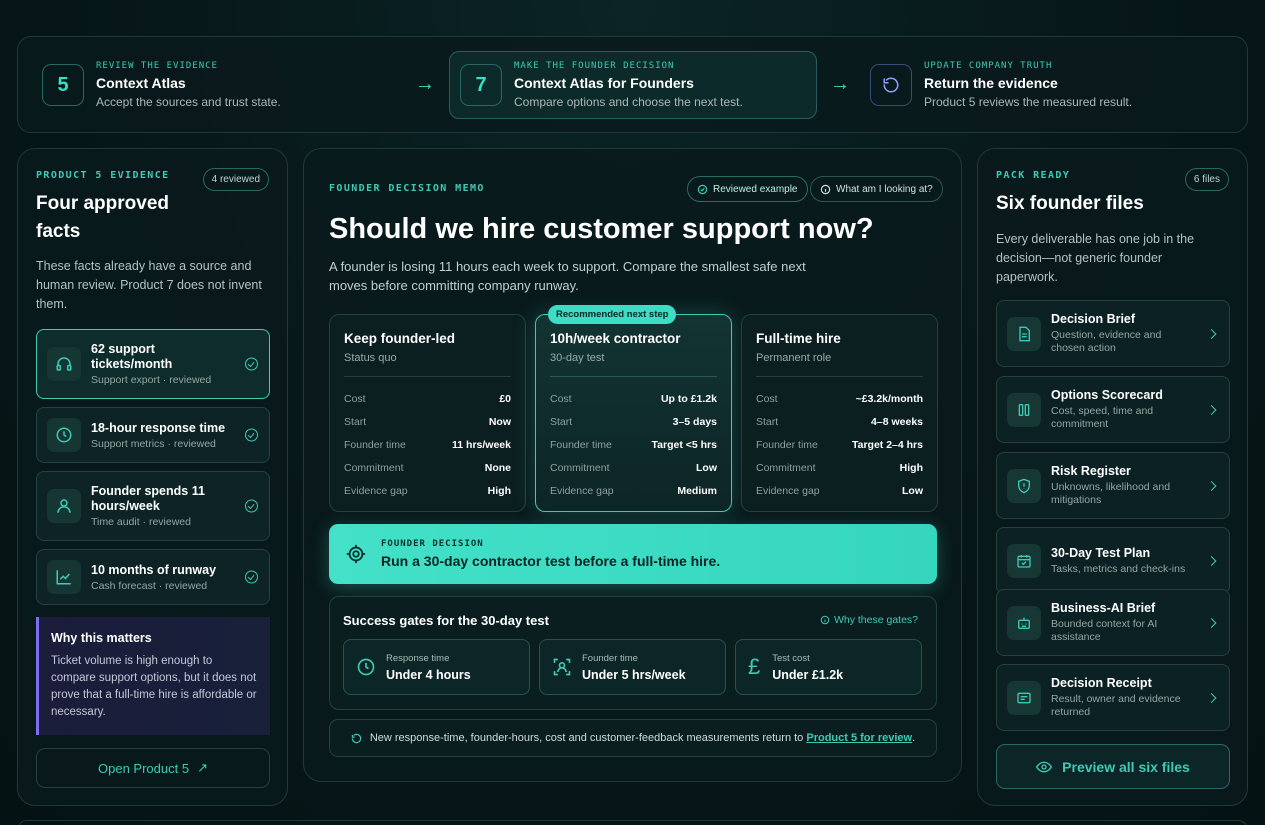 The height and width of the screenshot is (825, 1265). I want to click on row-value: Up to £1.2k, so click(688, 398).